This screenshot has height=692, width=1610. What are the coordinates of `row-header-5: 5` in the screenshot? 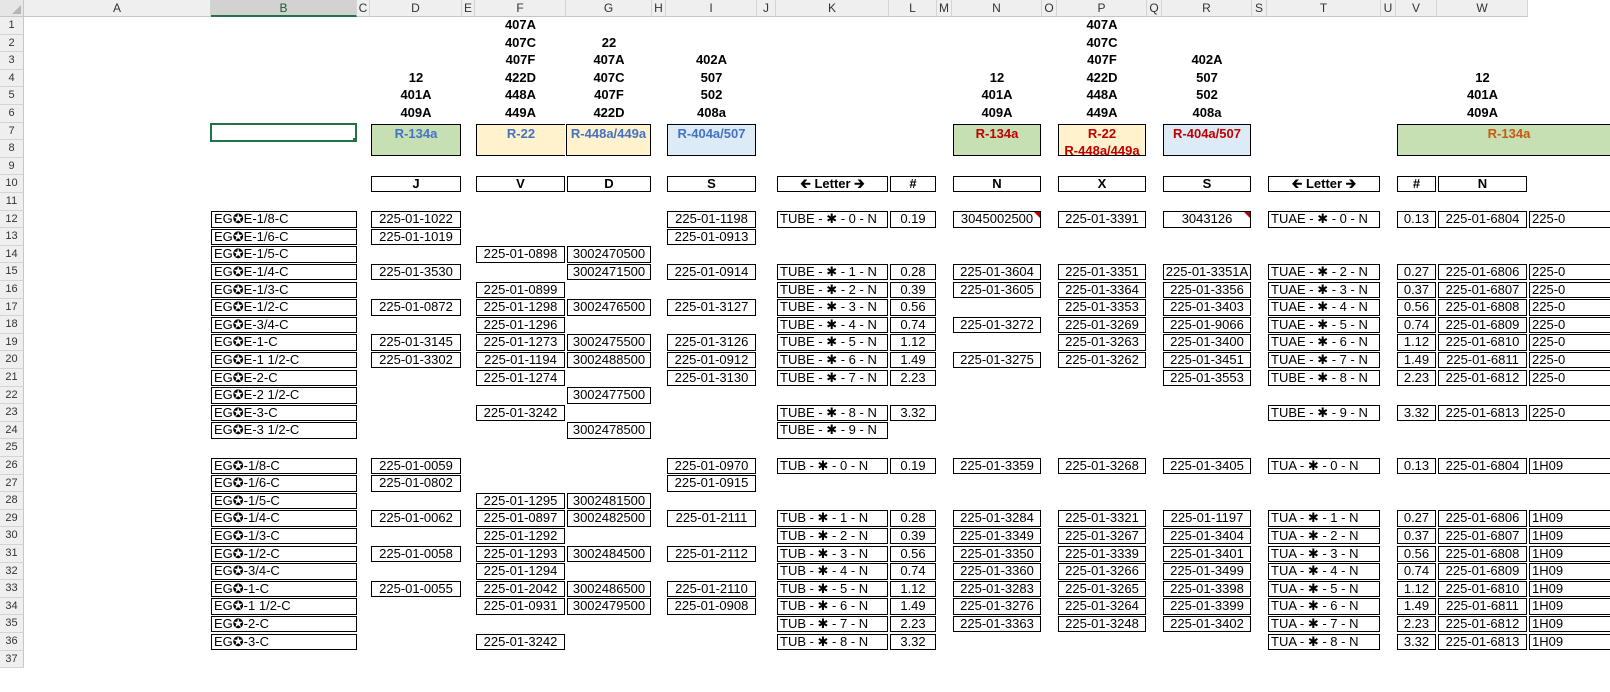 It's located at (12, 96).